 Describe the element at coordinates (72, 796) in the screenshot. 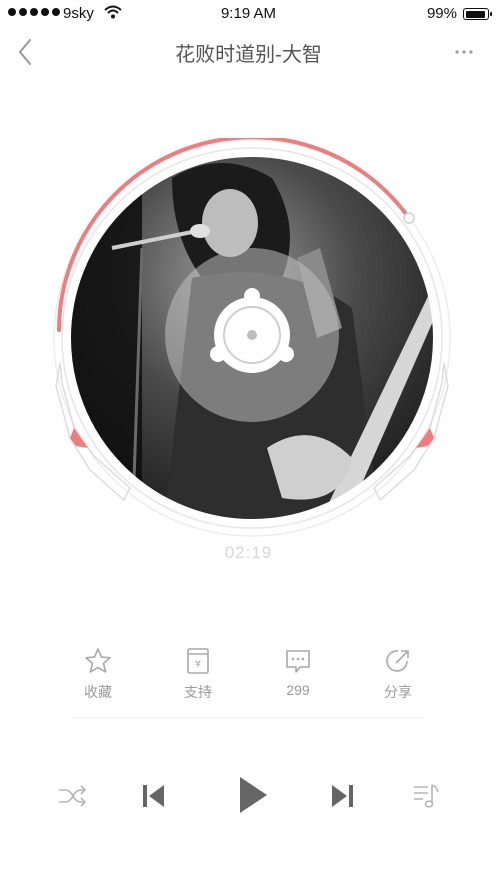

I see `shuffle-icon` at that location.